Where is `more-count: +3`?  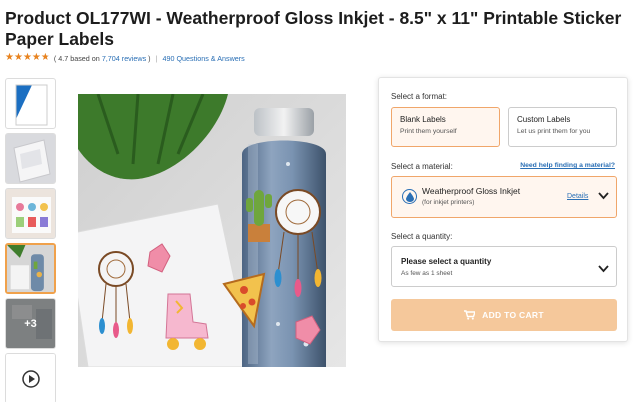 more-count: +3 is located at coordinates (30, 323).